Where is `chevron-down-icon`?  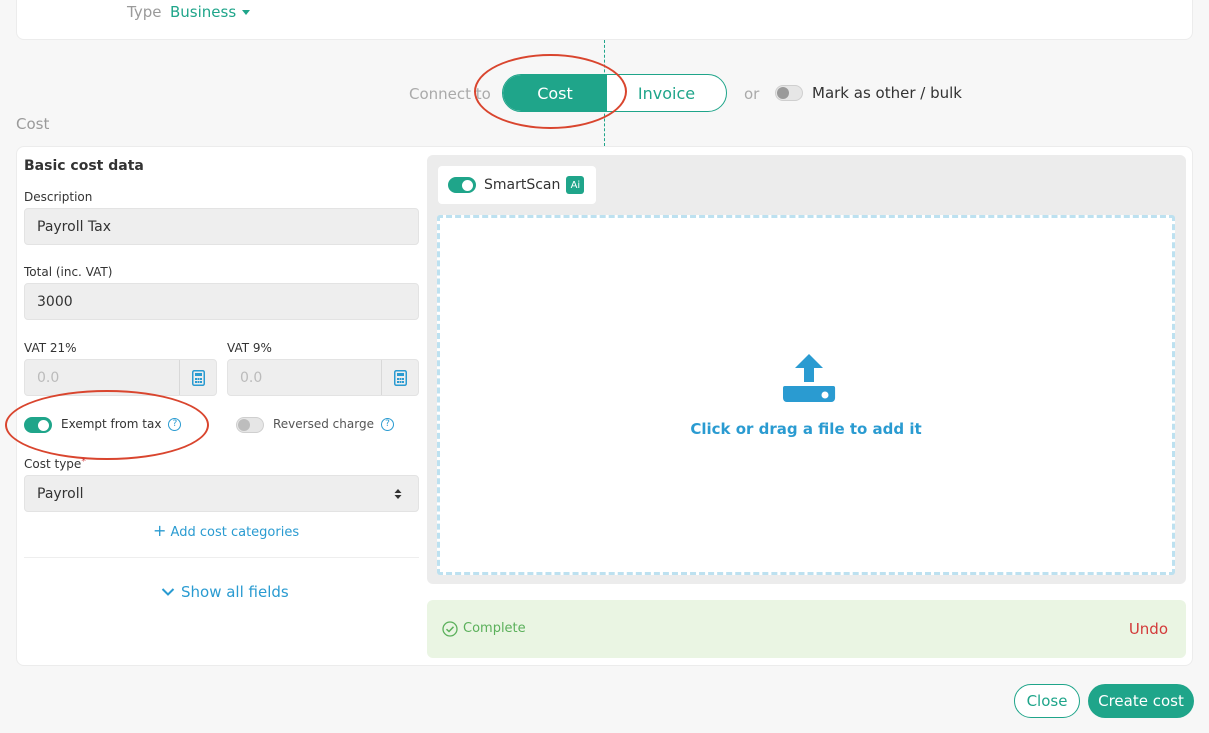 chevron-down-icon is located at coordinates (168, 592).